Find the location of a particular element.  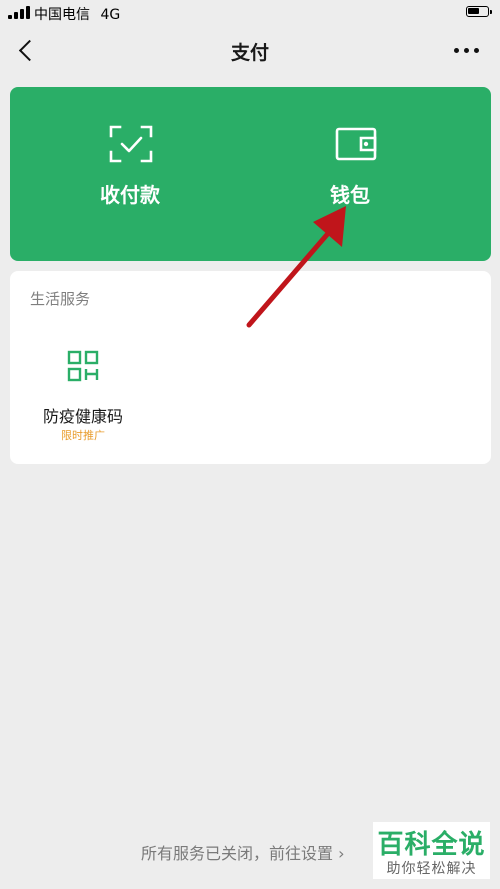

signal-icon is located at coordinates (19, 12).